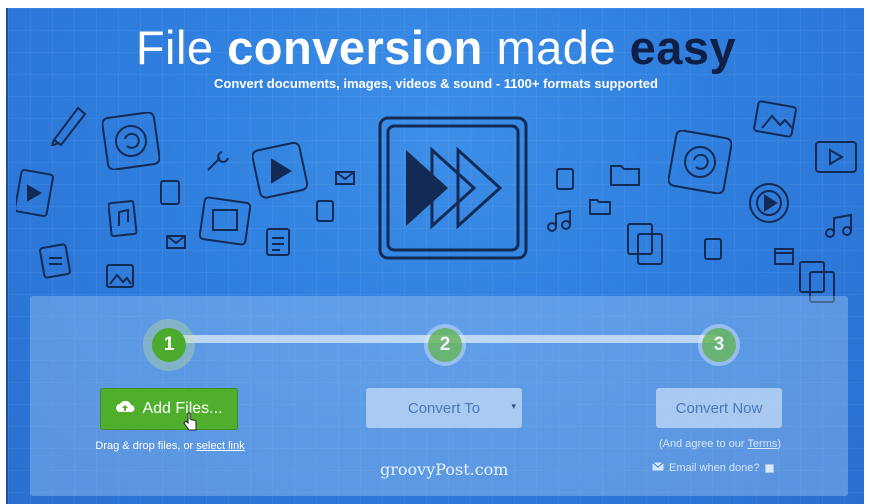 This screenshot has width=870, height=504. I want to click on text-file-icon, so click(56, 262).